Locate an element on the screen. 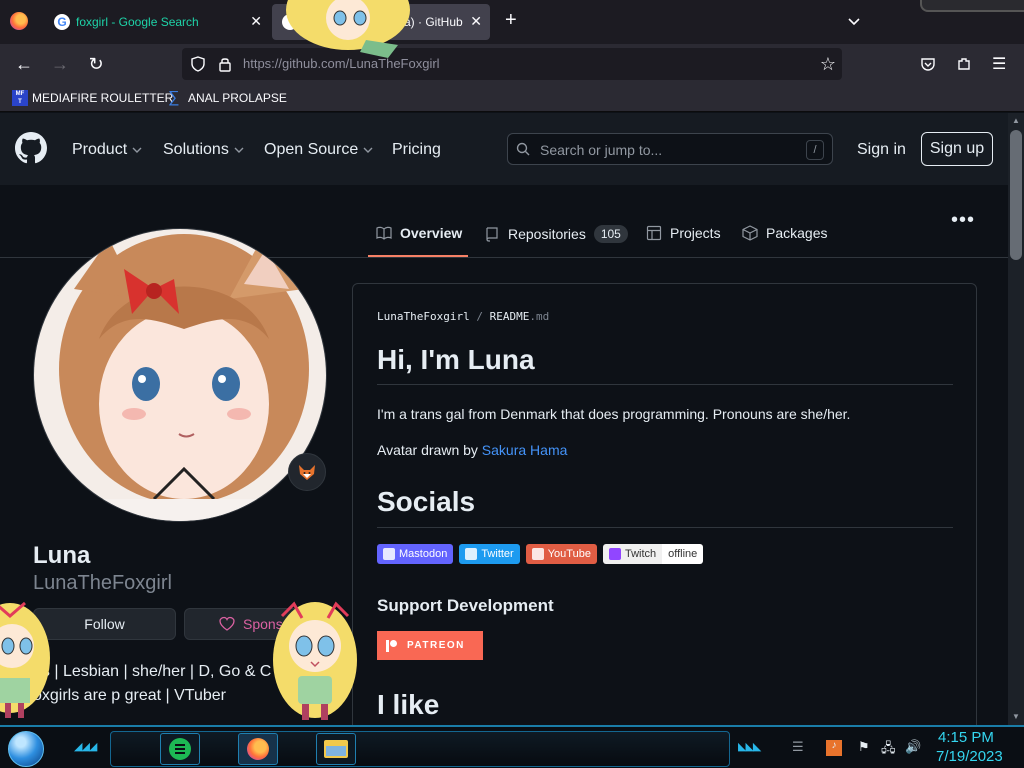 This screenshot has height=768, width=1024. tab-label: Projects is located at coordinates (695, 233).